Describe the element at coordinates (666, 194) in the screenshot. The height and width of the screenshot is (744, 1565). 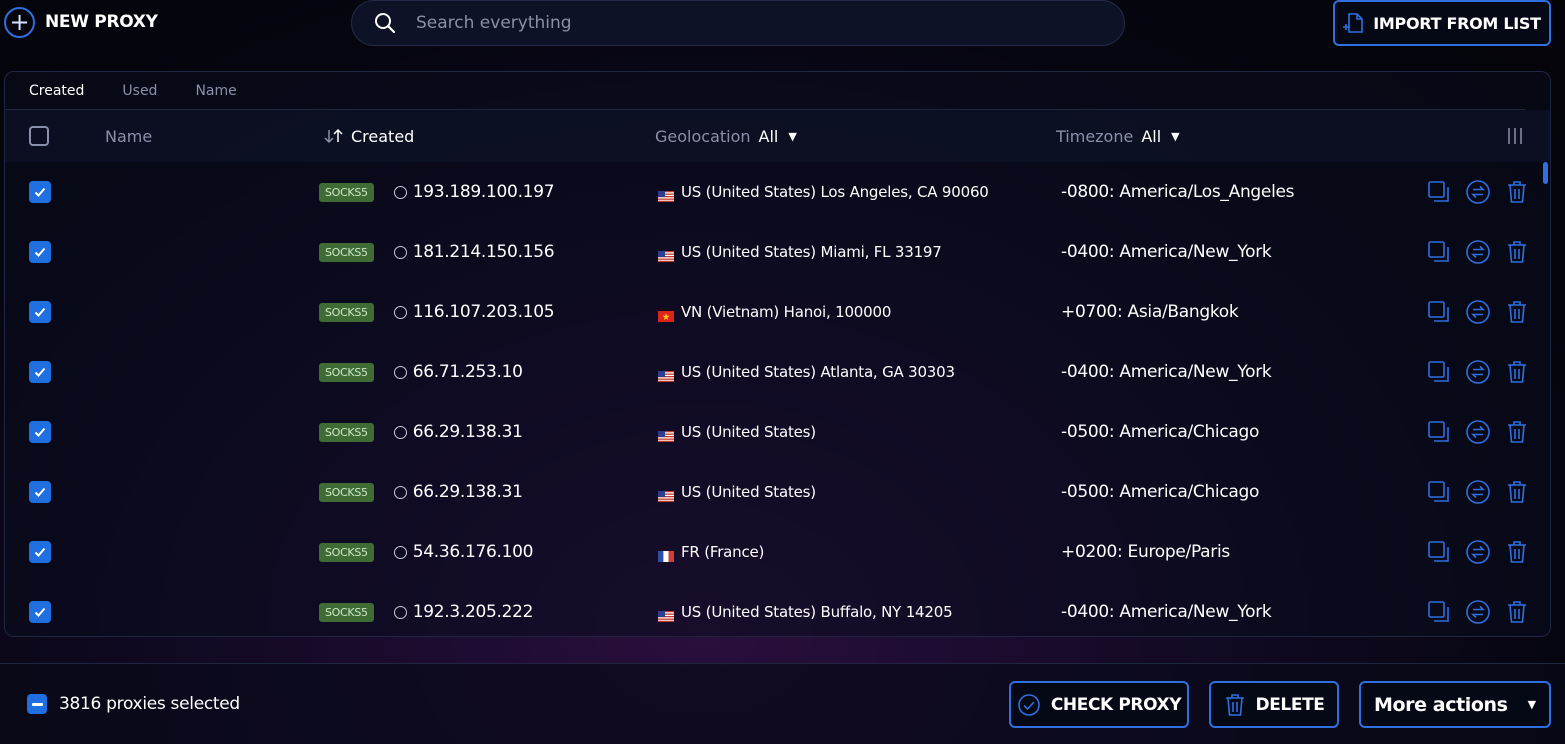
I see `us-flag-icon` at that location.